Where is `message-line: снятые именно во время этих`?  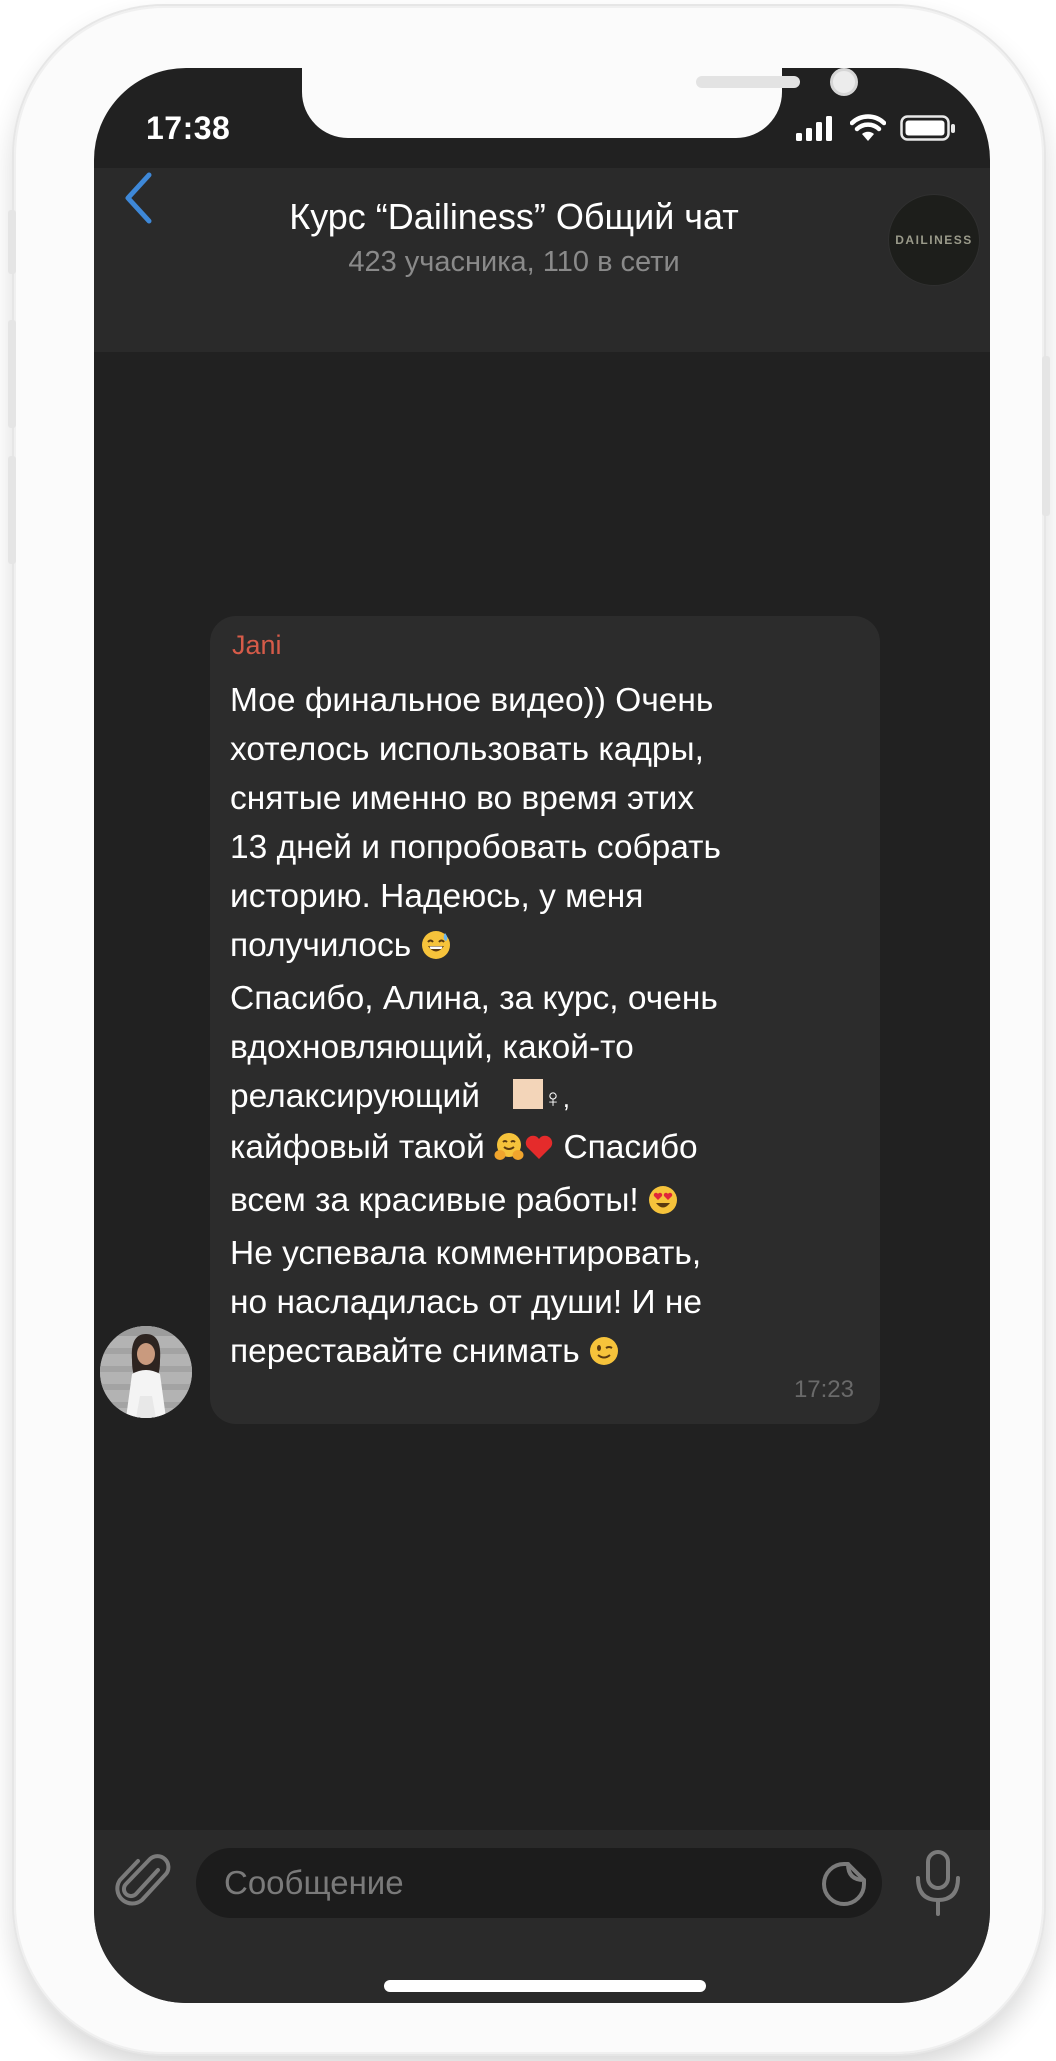 message-line: снятые именно во время этих is located at coordinates (550, 798).